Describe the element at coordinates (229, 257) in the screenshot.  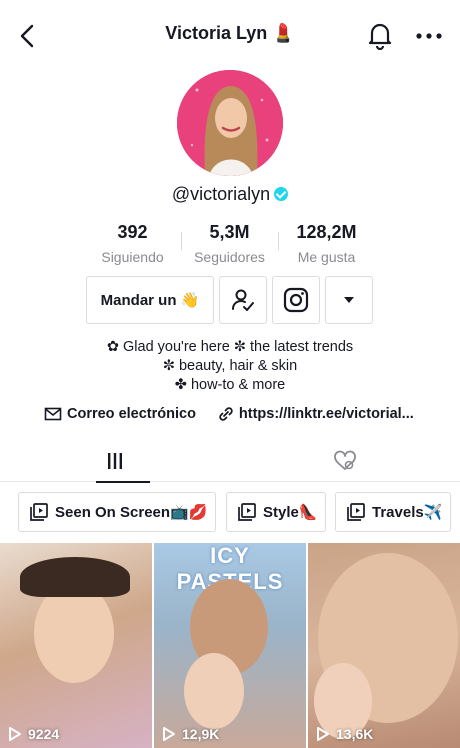
I see `stat-label: Seguidores` at that location.